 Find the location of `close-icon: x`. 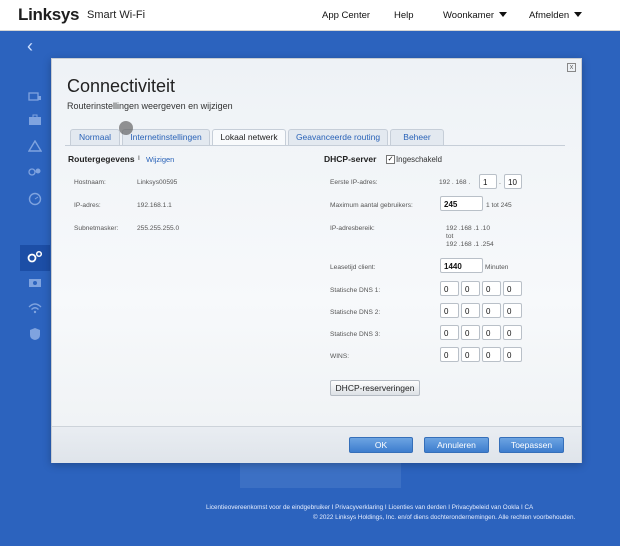

close-icon: x is located at coordinates (571, 67).